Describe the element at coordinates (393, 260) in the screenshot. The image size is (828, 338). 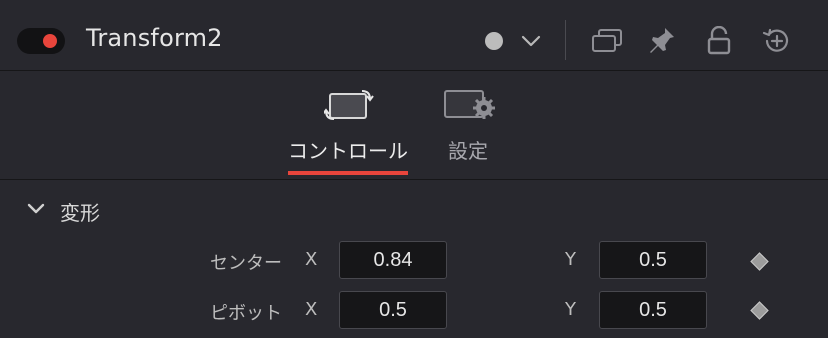
I see `center-x-field: 0.84` at that location.